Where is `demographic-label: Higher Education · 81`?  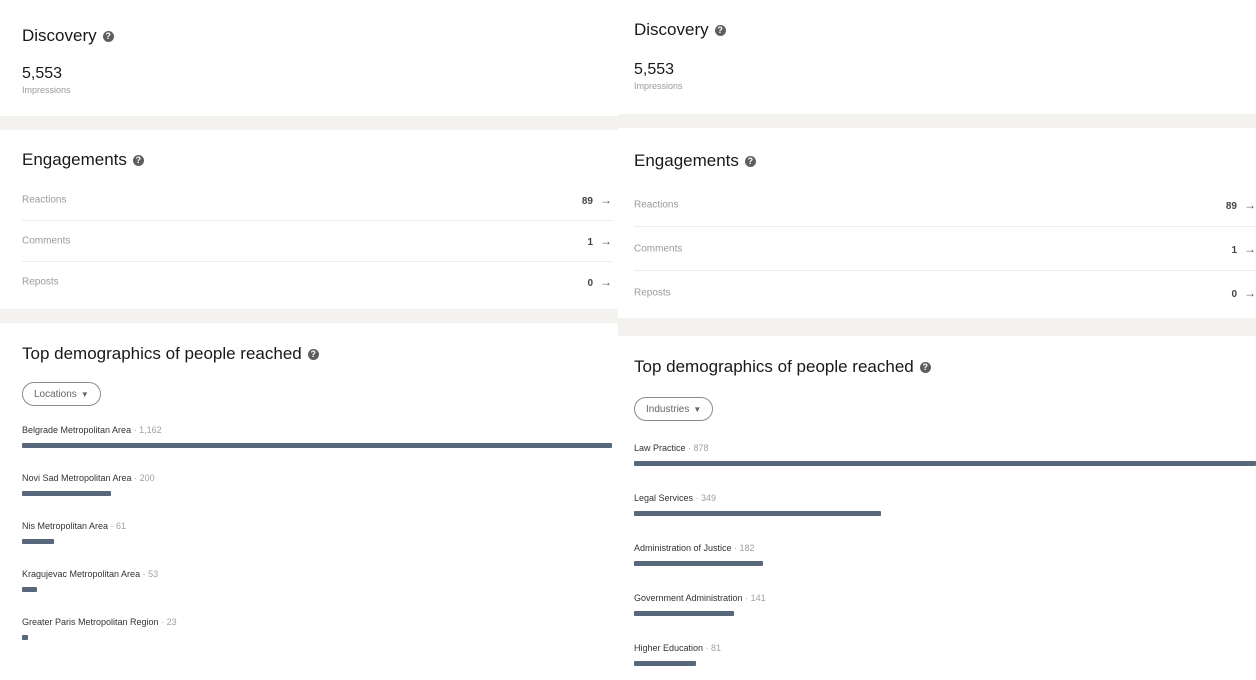 demographic-label: Higher Education · 81 is located at coordinates (945, 648).